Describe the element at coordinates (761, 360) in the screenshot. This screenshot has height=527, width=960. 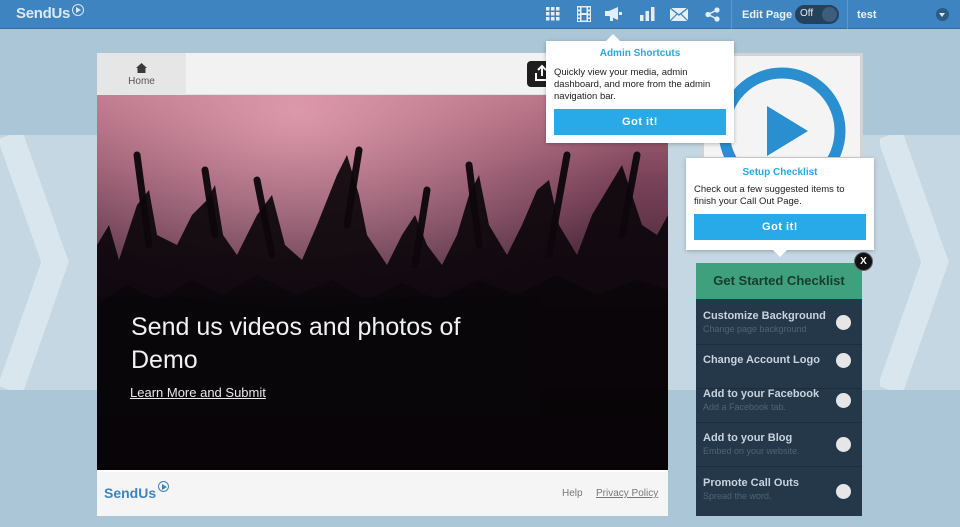
I see `checklist-item-title: Change Account Logo` at that location.